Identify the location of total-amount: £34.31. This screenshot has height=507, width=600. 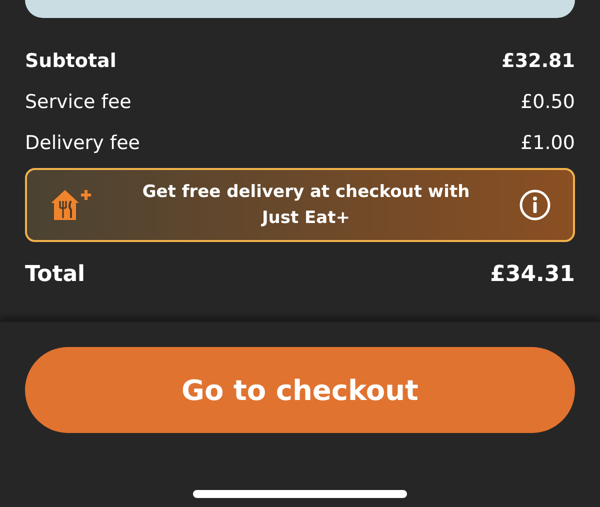
(532, 274).